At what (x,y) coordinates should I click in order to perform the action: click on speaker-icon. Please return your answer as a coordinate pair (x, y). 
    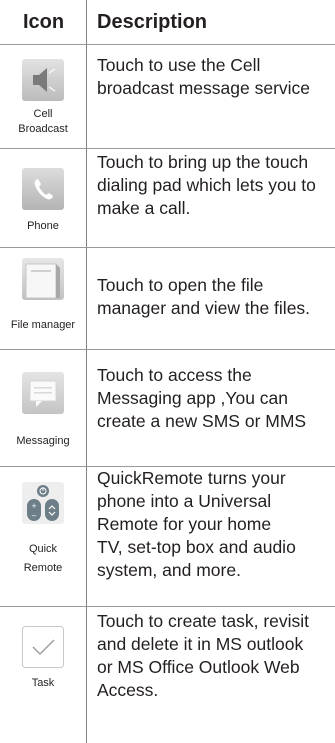
    Looking at the image, I should click on (43, 80).